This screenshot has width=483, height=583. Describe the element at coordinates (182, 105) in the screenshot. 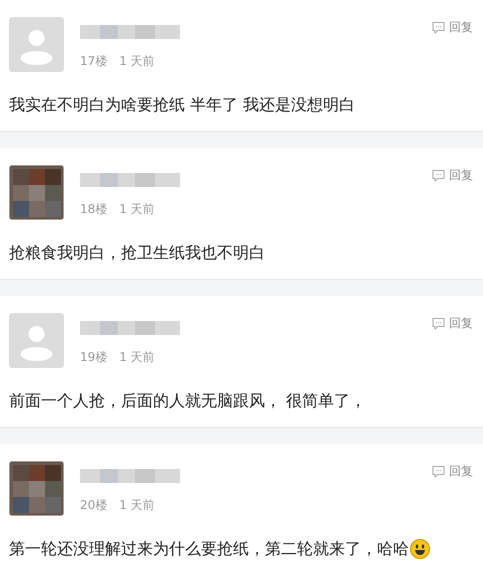

I see `comment-body: 我实在不明白为啥要抢纸 半年了 我还是没想明白` at that location.